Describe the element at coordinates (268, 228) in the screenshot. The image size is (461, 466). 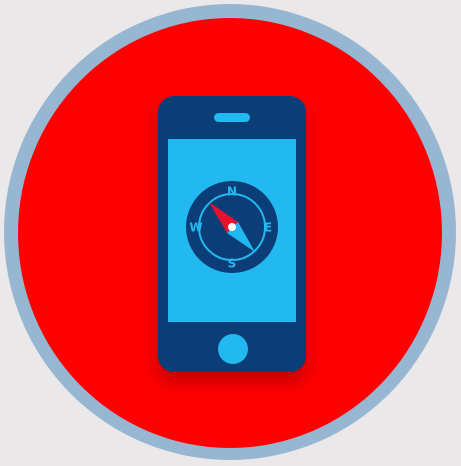
I see `compass-east-label: E` at that location.